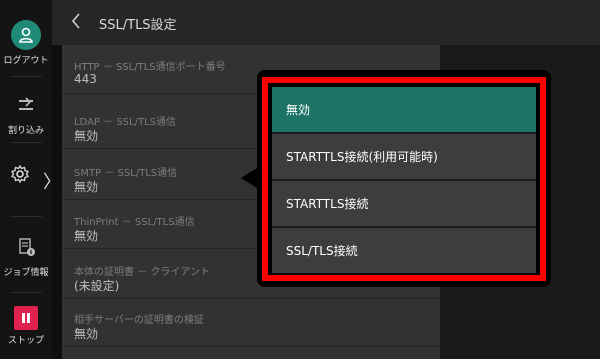 The height and width of the screenshot is (359, 600). What do you see at coordinates (125, 122) in the screenshot?
I see `setting-label: LDAP － SSL/TLS通信` at bounding box center [125, 122].